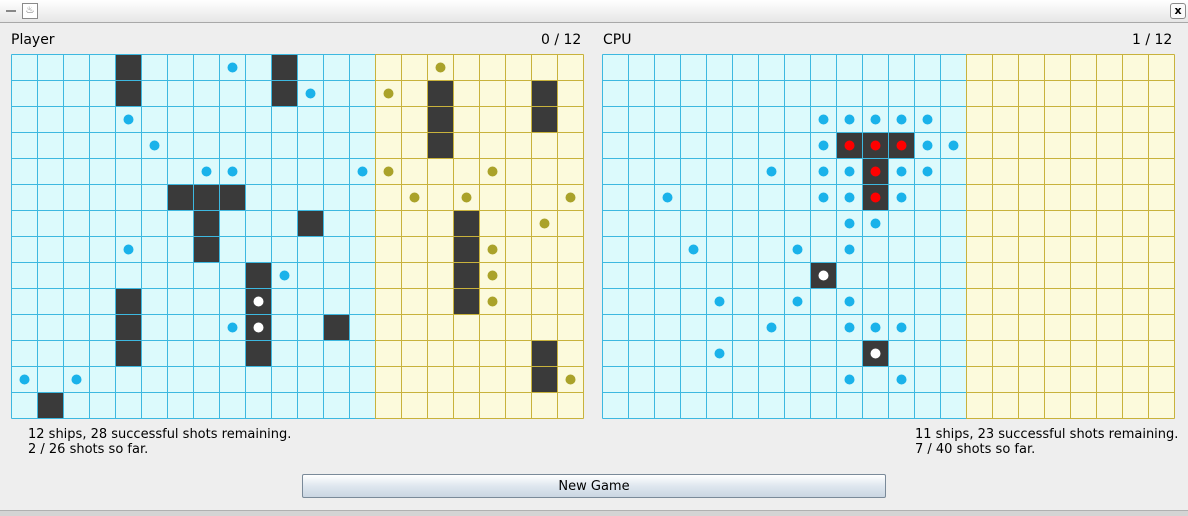  Describe the element at coordinates (1152, 40) in the screenshot. I see `cpu-score: 1 / 12` at that location.